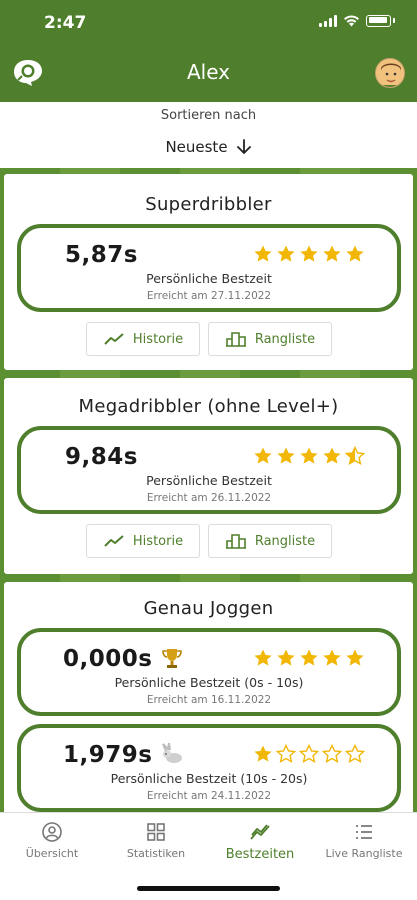 The image size is (417, 900). What do you see at coordinates (209, 700) in the screenshot?
I see `record-date: Erreicht am 16.11.2022` at bounding box center [209, 700].